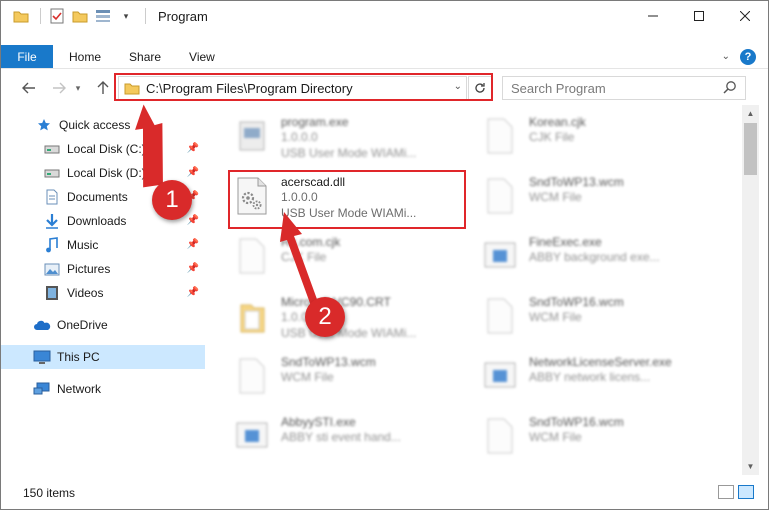 Image resolution: width=769 pixels, height=510 pixels. Describe the element at coordinates (597, 140) in the screenshot. I see `file-item: Korean.cjk CJK File` at that location.